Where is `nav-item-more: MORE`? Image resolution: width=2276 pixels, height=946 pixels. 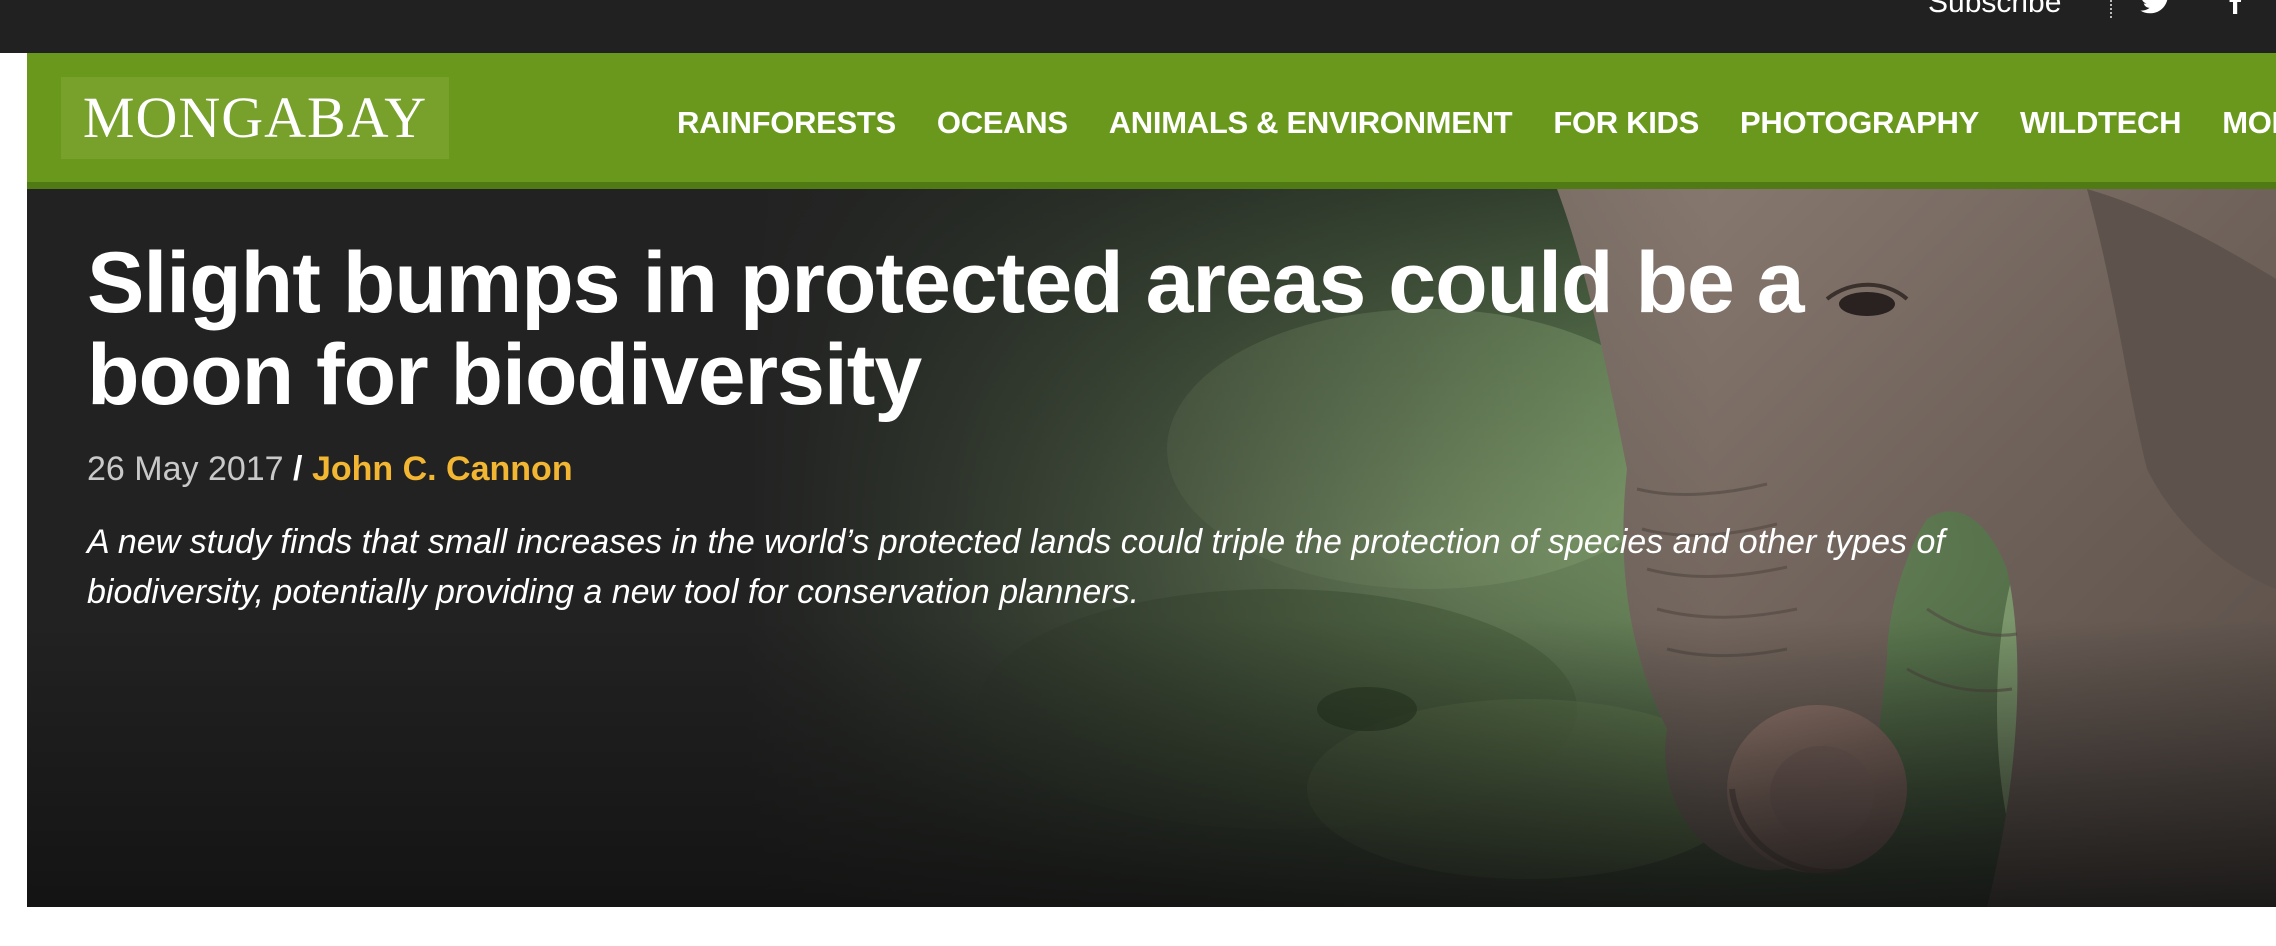
nav-item-more: MORE is located at coordinates (2249, 123).